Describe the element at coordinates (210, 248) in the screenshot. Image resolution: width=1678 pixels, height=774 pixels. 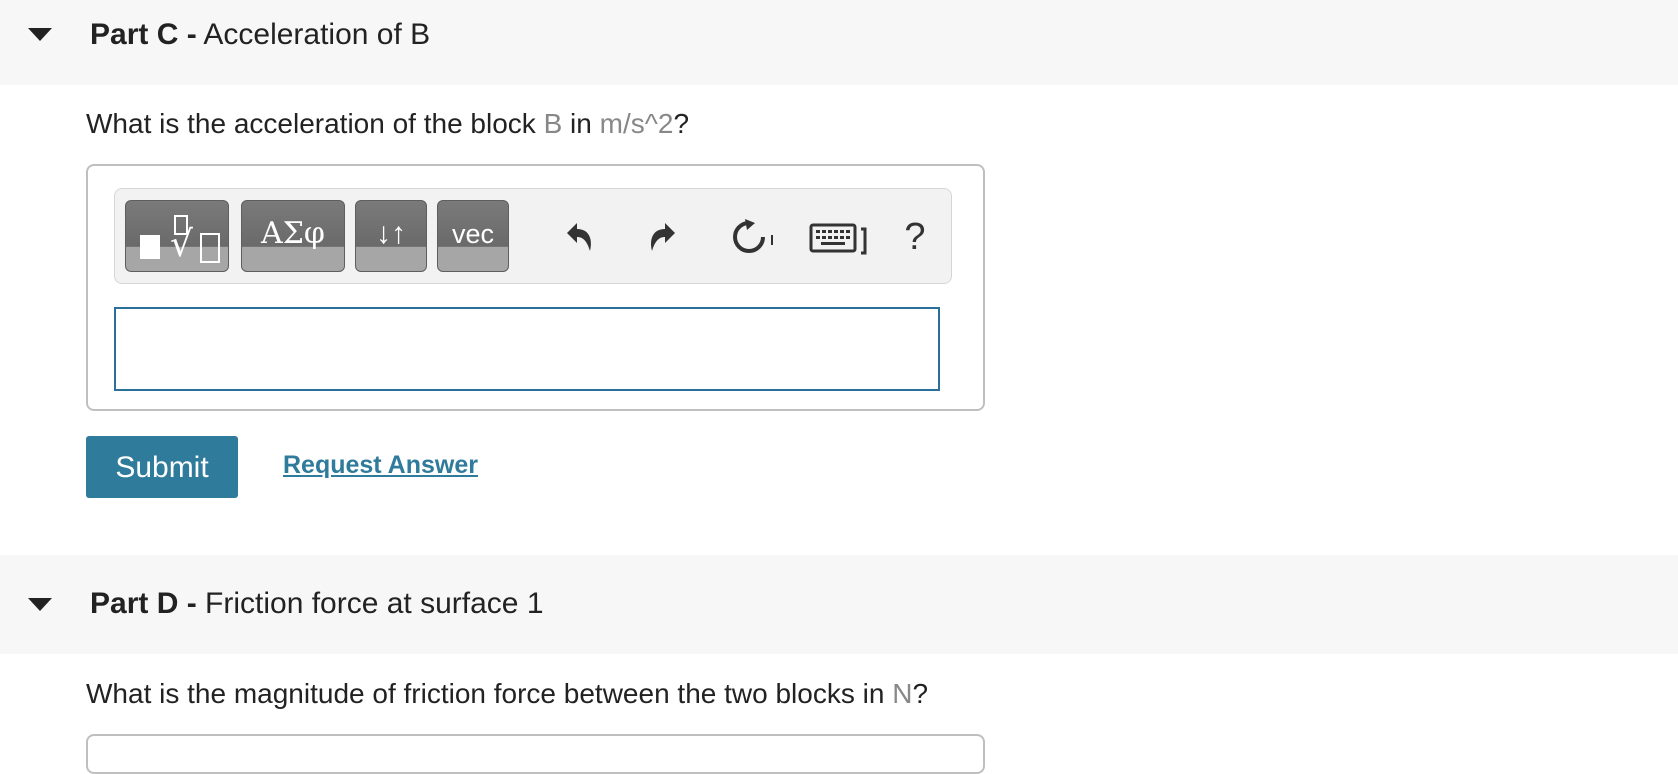
I see `template-radicand-icon` at that location.